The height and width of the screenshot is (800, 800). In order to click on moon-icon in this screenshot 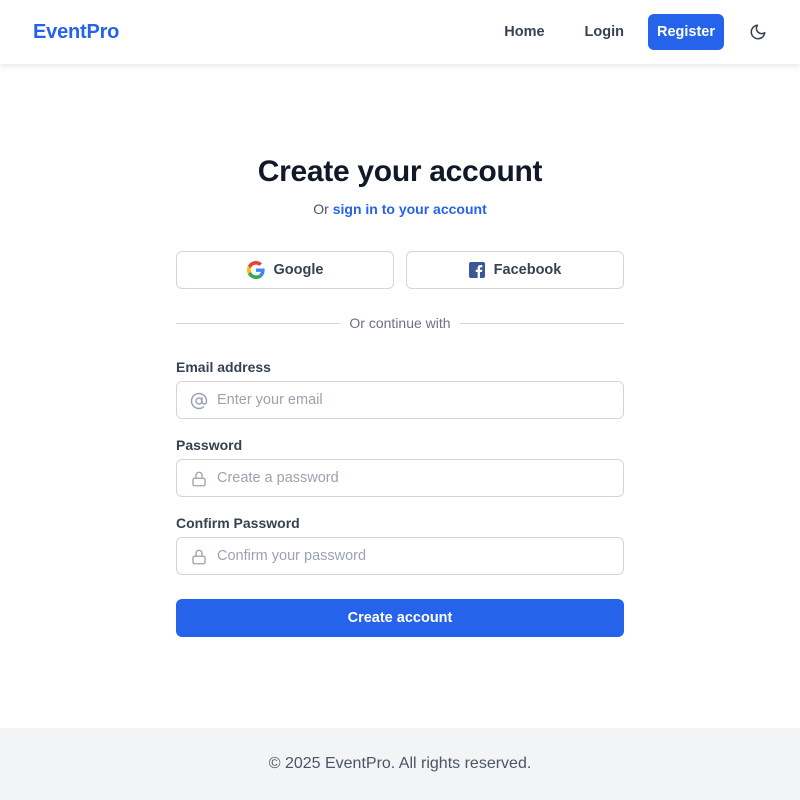, I will do `click(758, 32)`.